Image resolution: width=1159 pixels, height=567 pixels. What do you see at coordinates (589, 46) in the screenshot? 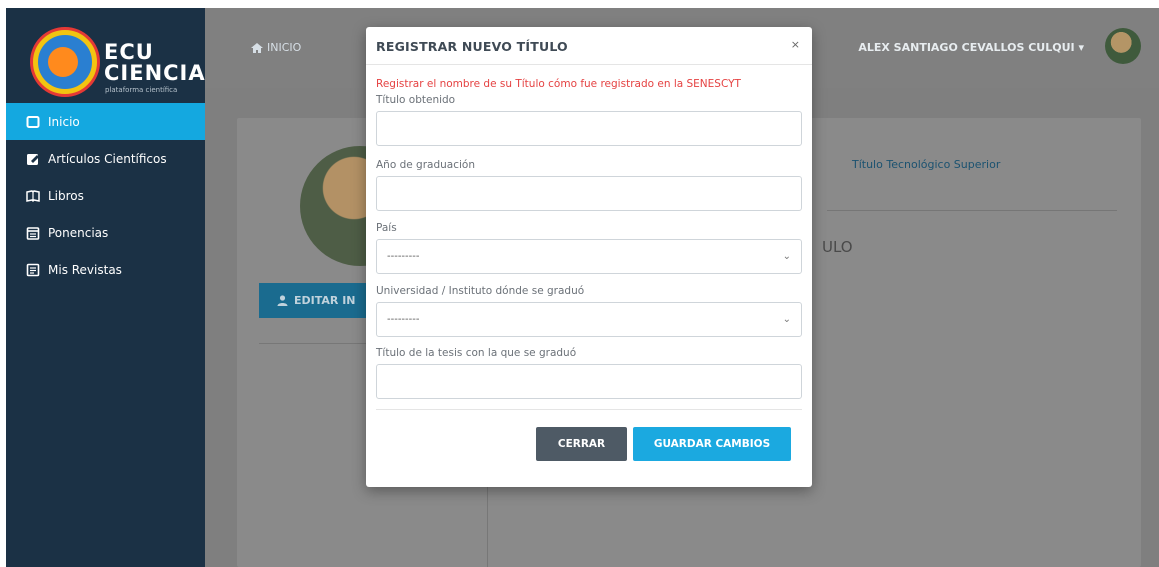
I see `modal-header: REGISTRAR NUEVO TÍTULO ×` at bounding box center [589, 46].